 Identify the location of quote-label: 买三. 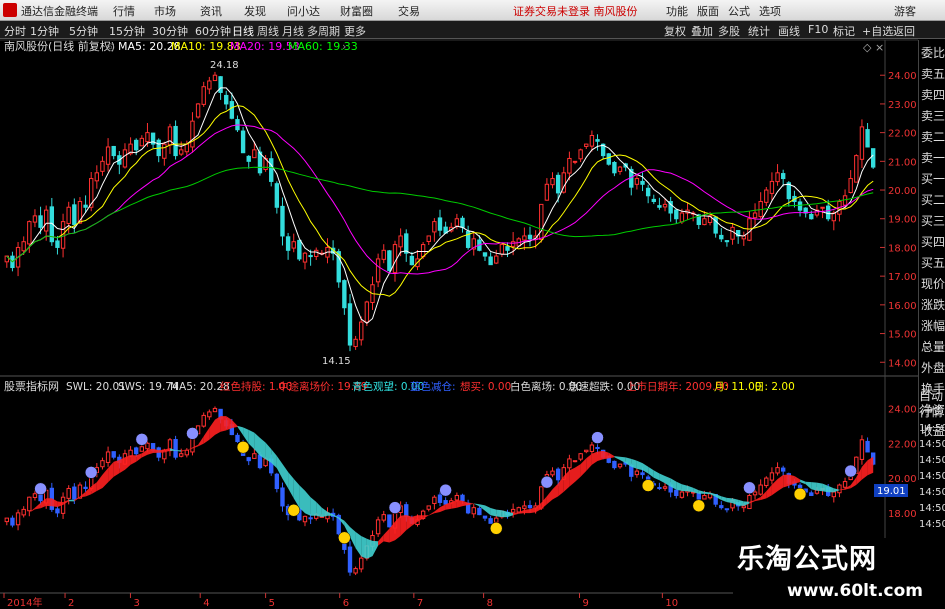
(932, 220).